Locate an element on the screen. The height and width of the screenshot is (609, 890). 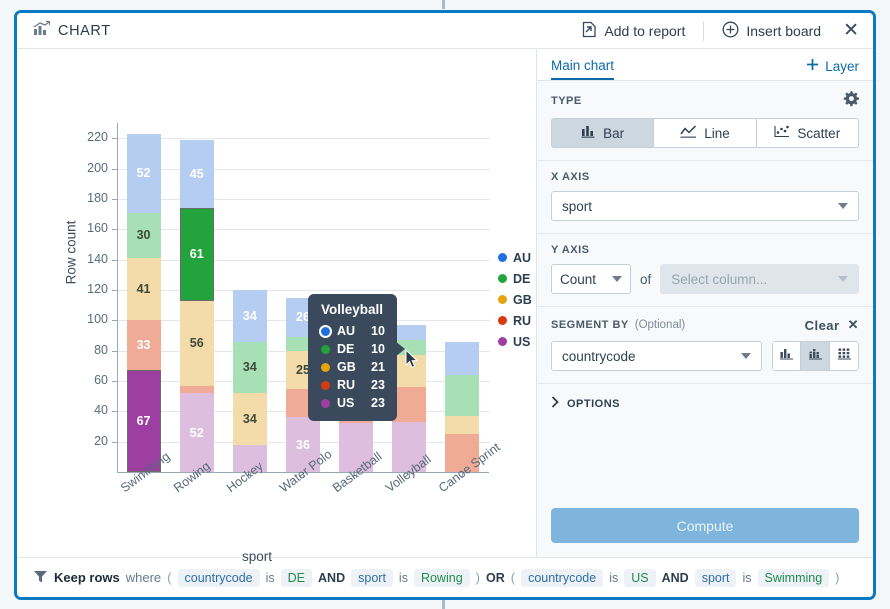
bar-segment-GB: 34 is located at coordinates (249, 419).